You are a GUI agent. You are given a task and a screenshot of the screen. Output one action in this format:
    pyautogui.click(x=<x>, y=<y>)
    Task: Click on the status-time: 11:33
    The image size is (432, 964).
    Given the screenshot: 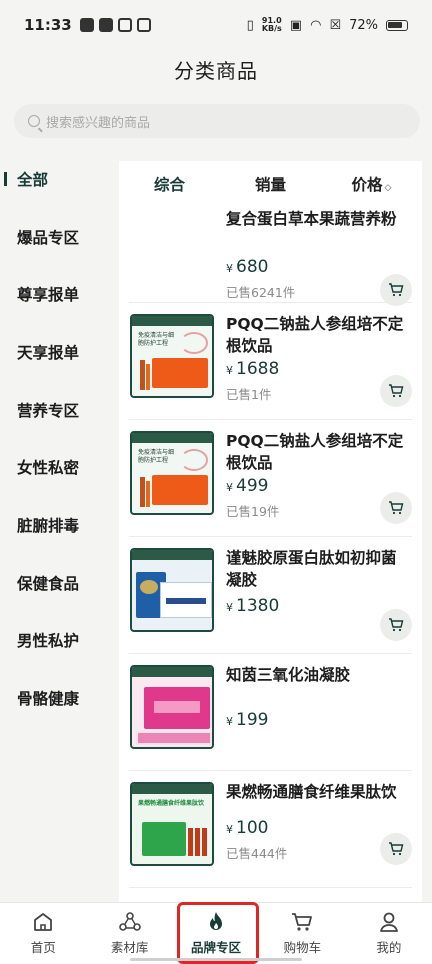 What is the action you would take?
    pyautogui.click(x=48, y=25)
    